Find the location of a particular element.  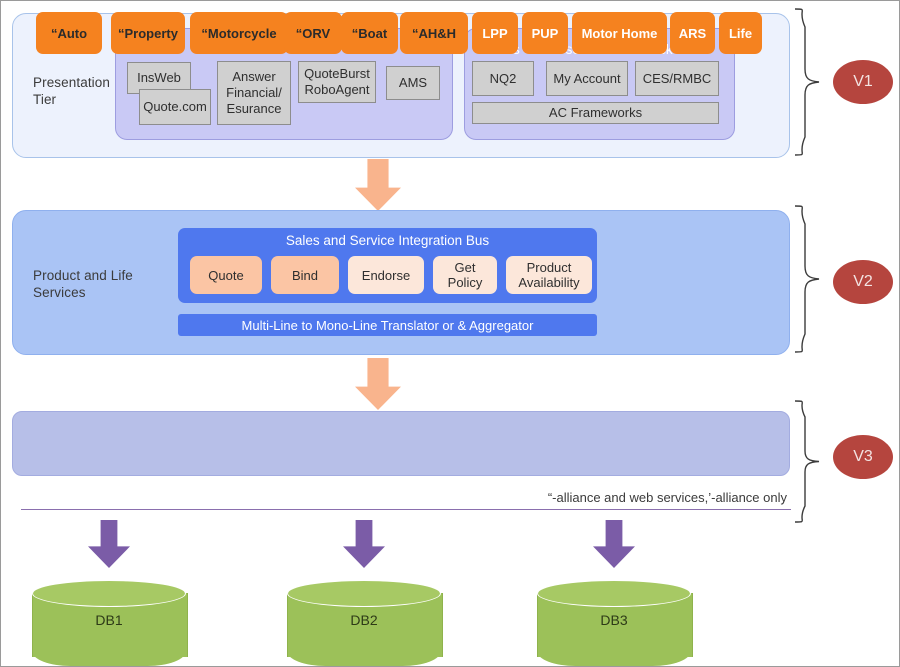

product-auto: “Auto is located at coordinates (69, 33).